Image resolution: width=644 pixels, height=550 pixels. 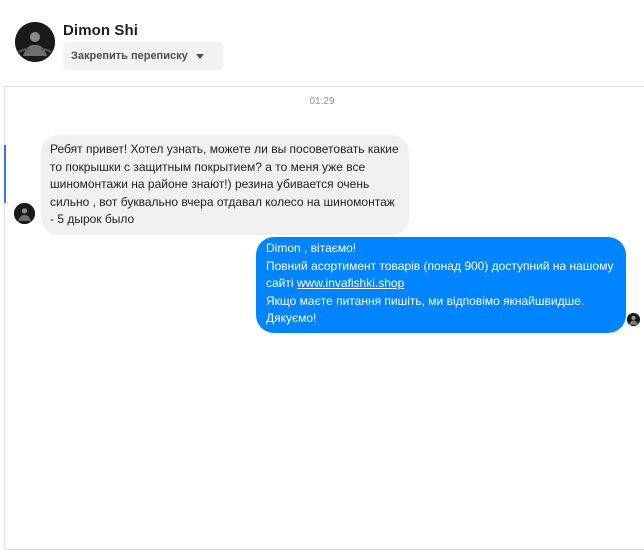 I want to click on outgoing-greeting: Dimon , вітаємо!, so click(x=311, y=248).